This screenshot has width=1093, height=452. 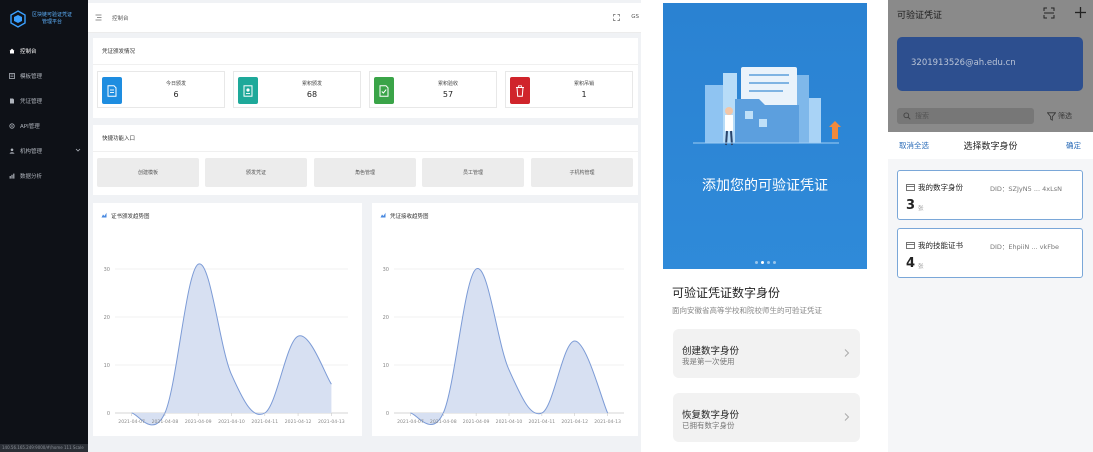 I want to click on x-tick-label: 2021-04-08, so click(x=443, y=422).